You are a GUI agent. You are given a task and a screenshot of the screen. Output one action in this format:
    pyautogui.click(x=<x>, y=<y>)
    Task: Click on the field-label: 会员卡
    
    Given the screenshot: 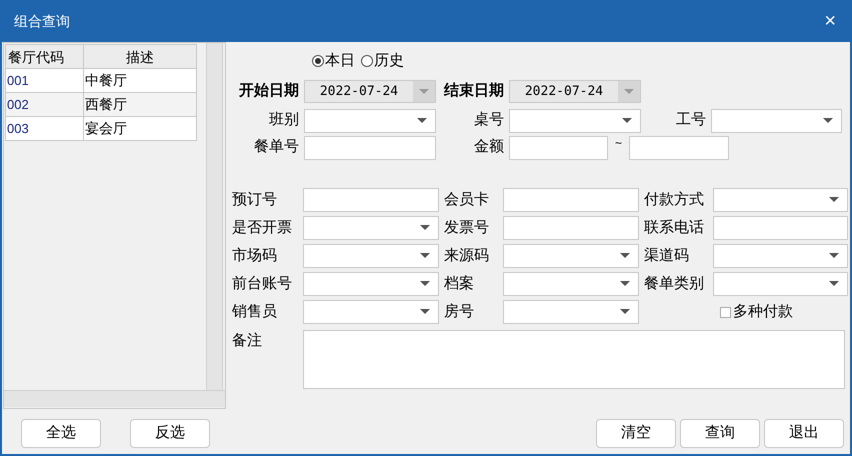 What is the action you would take?
    pyautogui.click(x=467, y=200)
    